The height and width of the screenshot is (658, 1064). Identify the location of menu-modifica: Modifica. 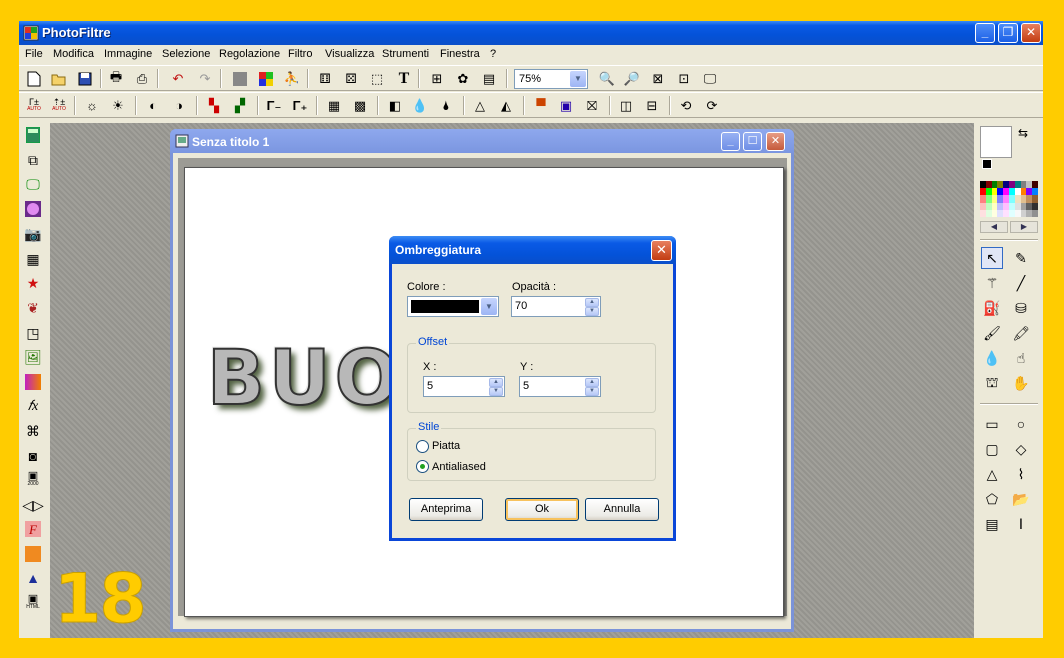
(73, 54).